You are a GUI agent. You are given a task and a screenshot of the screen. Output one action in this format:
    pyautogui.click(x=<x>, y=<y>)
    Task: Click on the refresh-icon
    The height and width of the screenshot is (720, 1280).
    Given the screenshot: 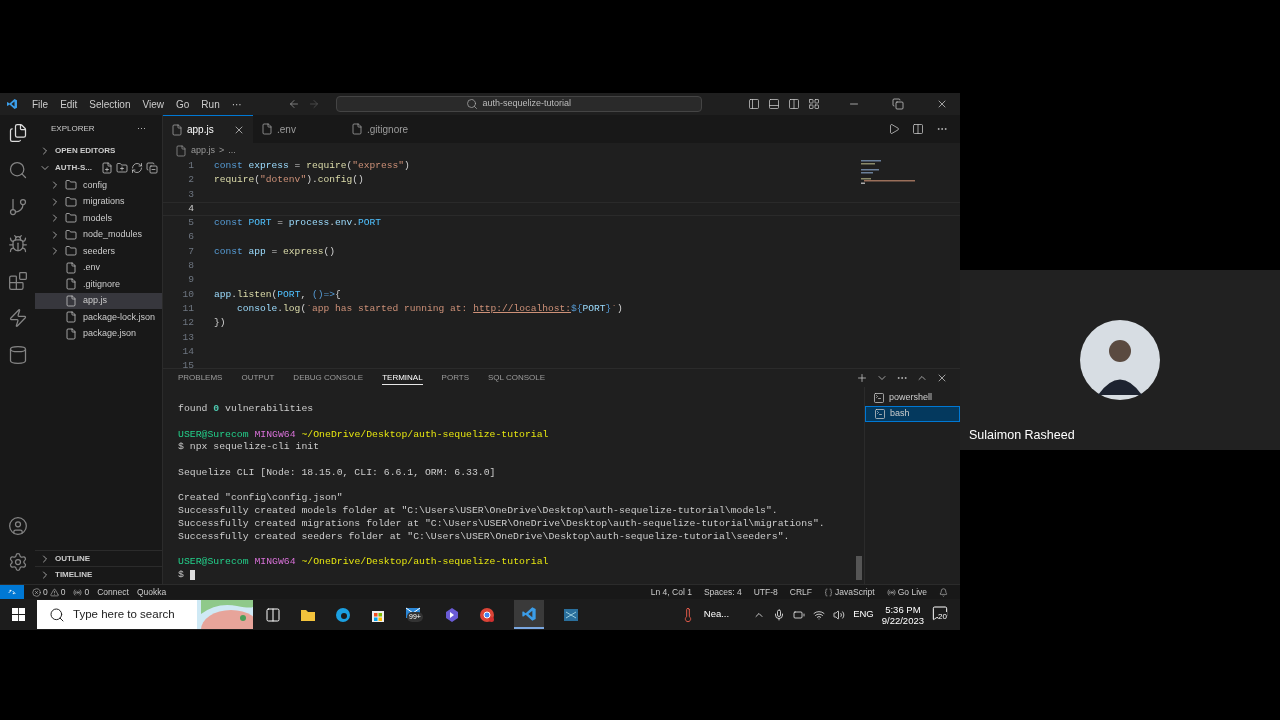 What is the action you would take?
    pyautogui.click(x=137, y=168)
    